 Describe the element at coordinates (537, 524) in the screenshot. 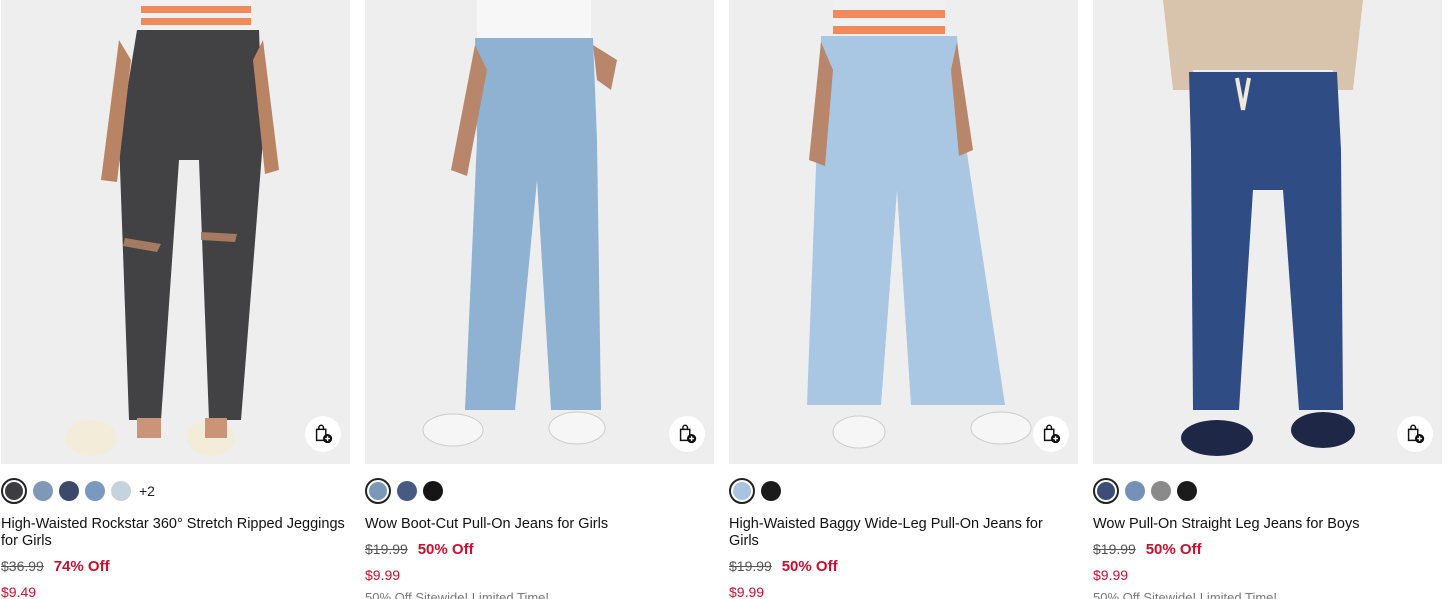

I see `product-name-link: Wow Boot-Cut Pull-On Jeans for Girls` at that location.